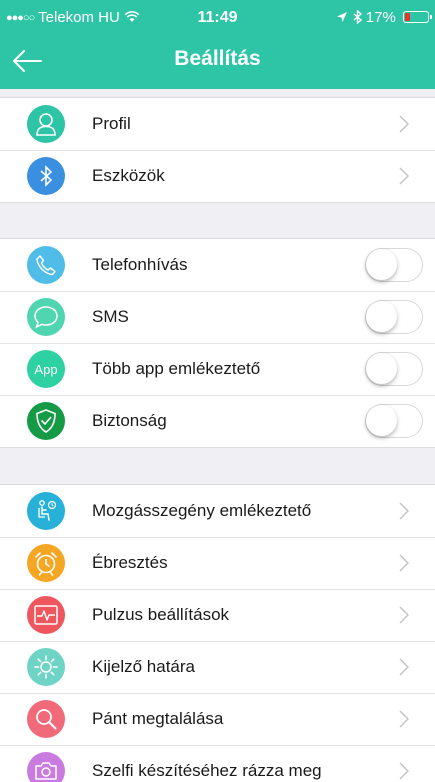 The width and height of the screenshot is (435, 782). I want to click on settings-item-sedentary-reminder: Mozgásszegény emlékeztető, so click(217, 511).